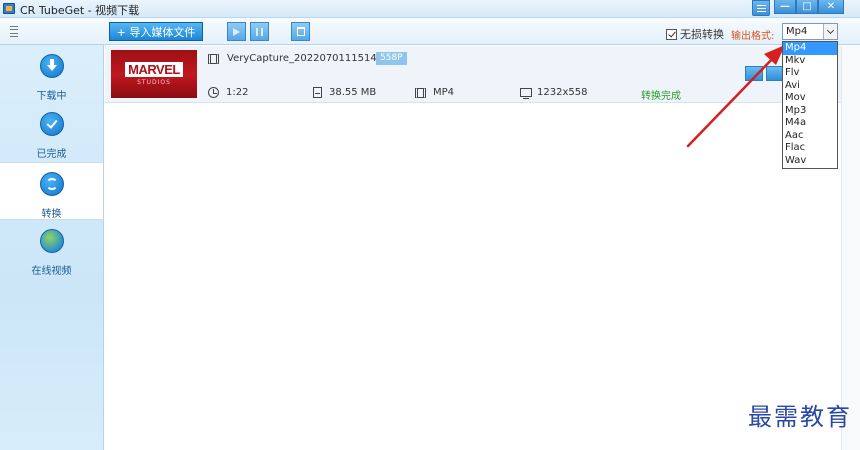  What do you see at coordinates (80, 10) in the screenshot?
I see `window-title: CR TubeGet - 视频下载` at bounding box center [80, 10].